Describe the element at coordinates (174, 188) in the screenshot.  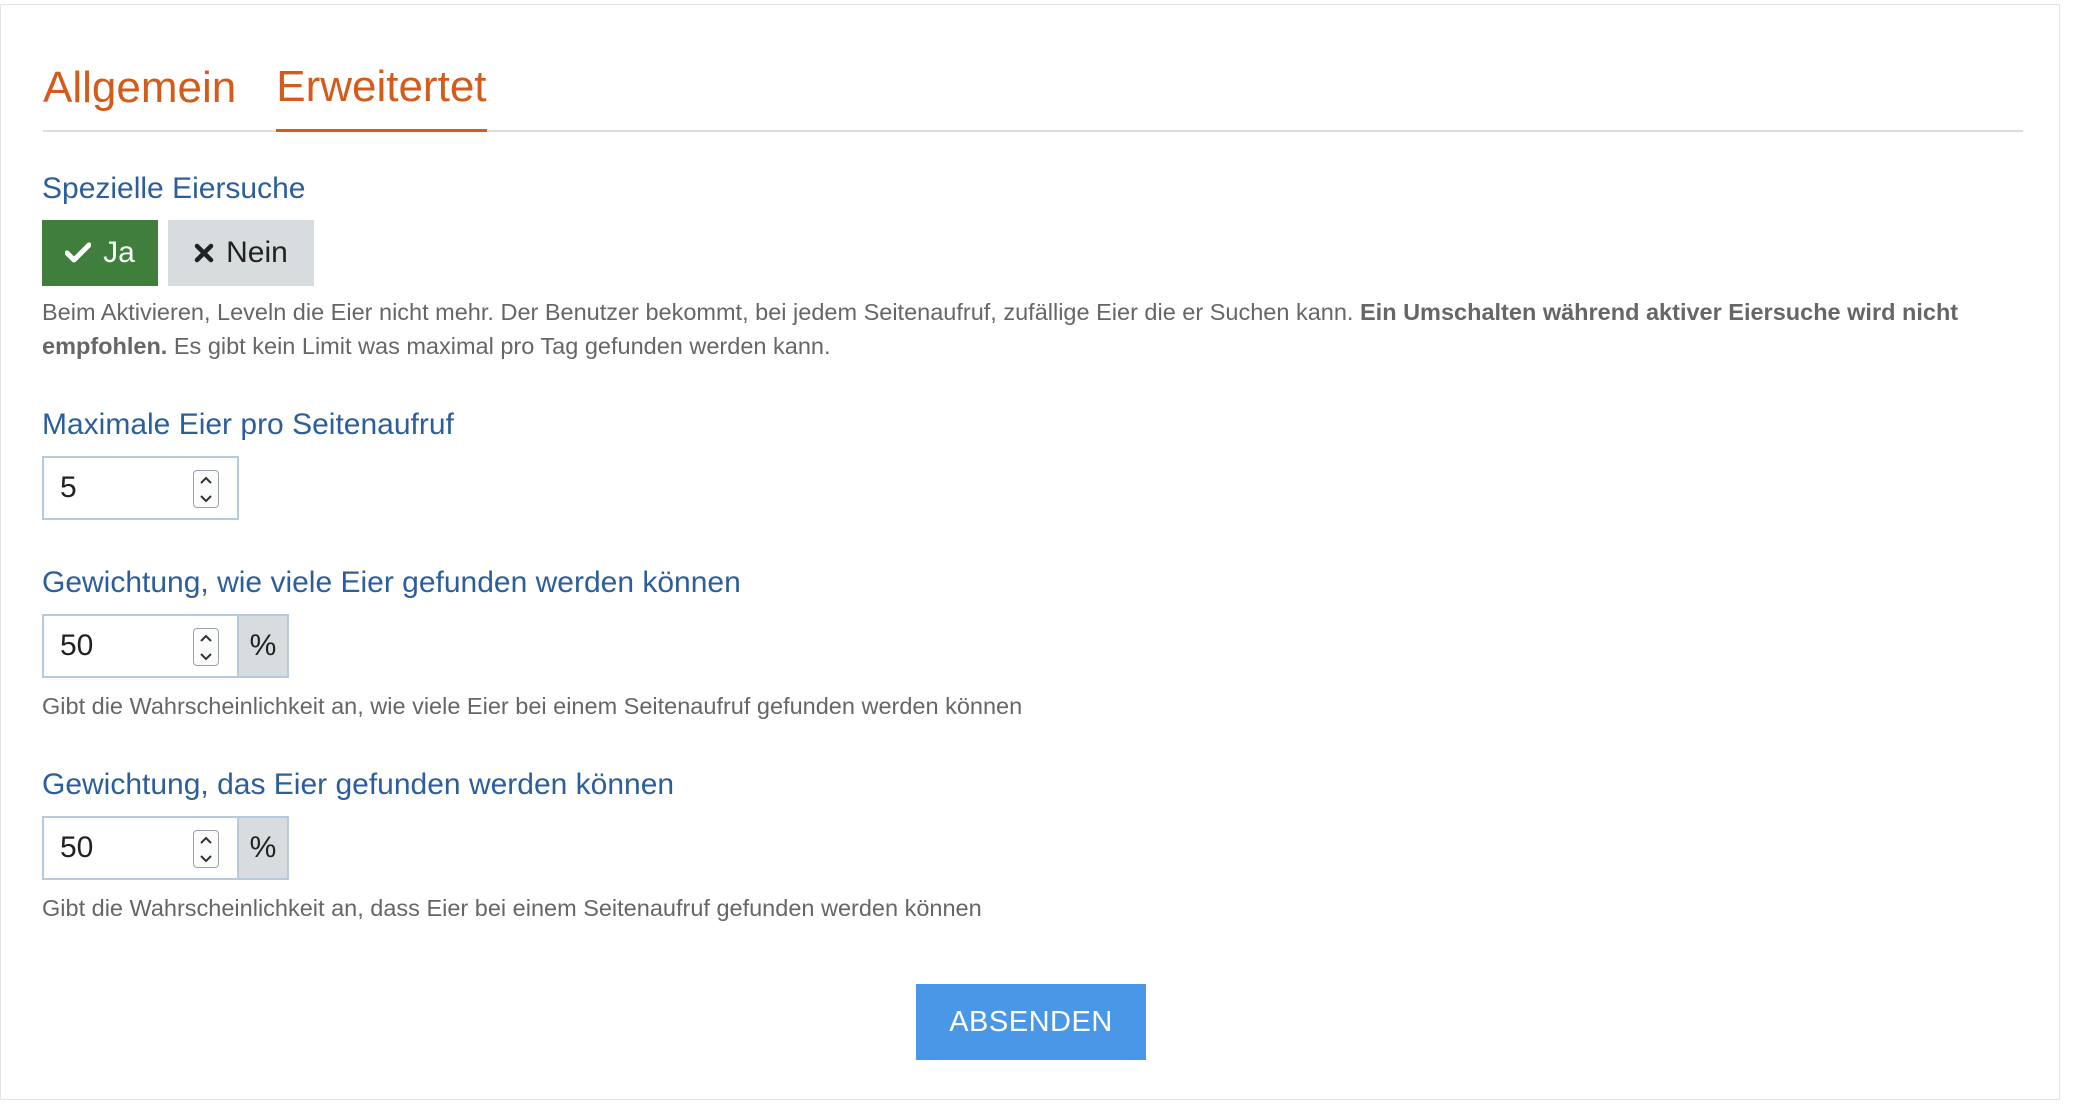
I see `special-search-label: Spezielle Eiersuche` at that location.